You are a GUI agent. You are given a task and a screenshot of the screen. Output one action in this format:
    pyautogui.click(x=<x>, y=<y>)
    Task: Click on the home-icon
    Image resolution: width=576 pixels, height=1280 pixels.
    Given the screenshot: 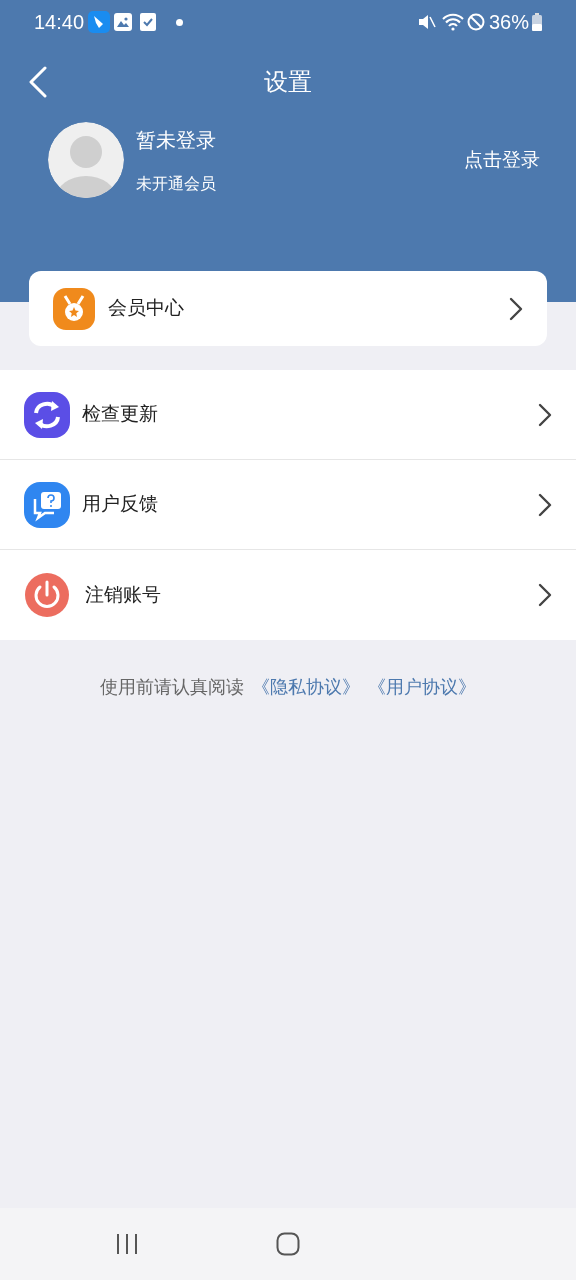 What is the action you would take?
    pyautogui.click(x=288, y=1244)
    